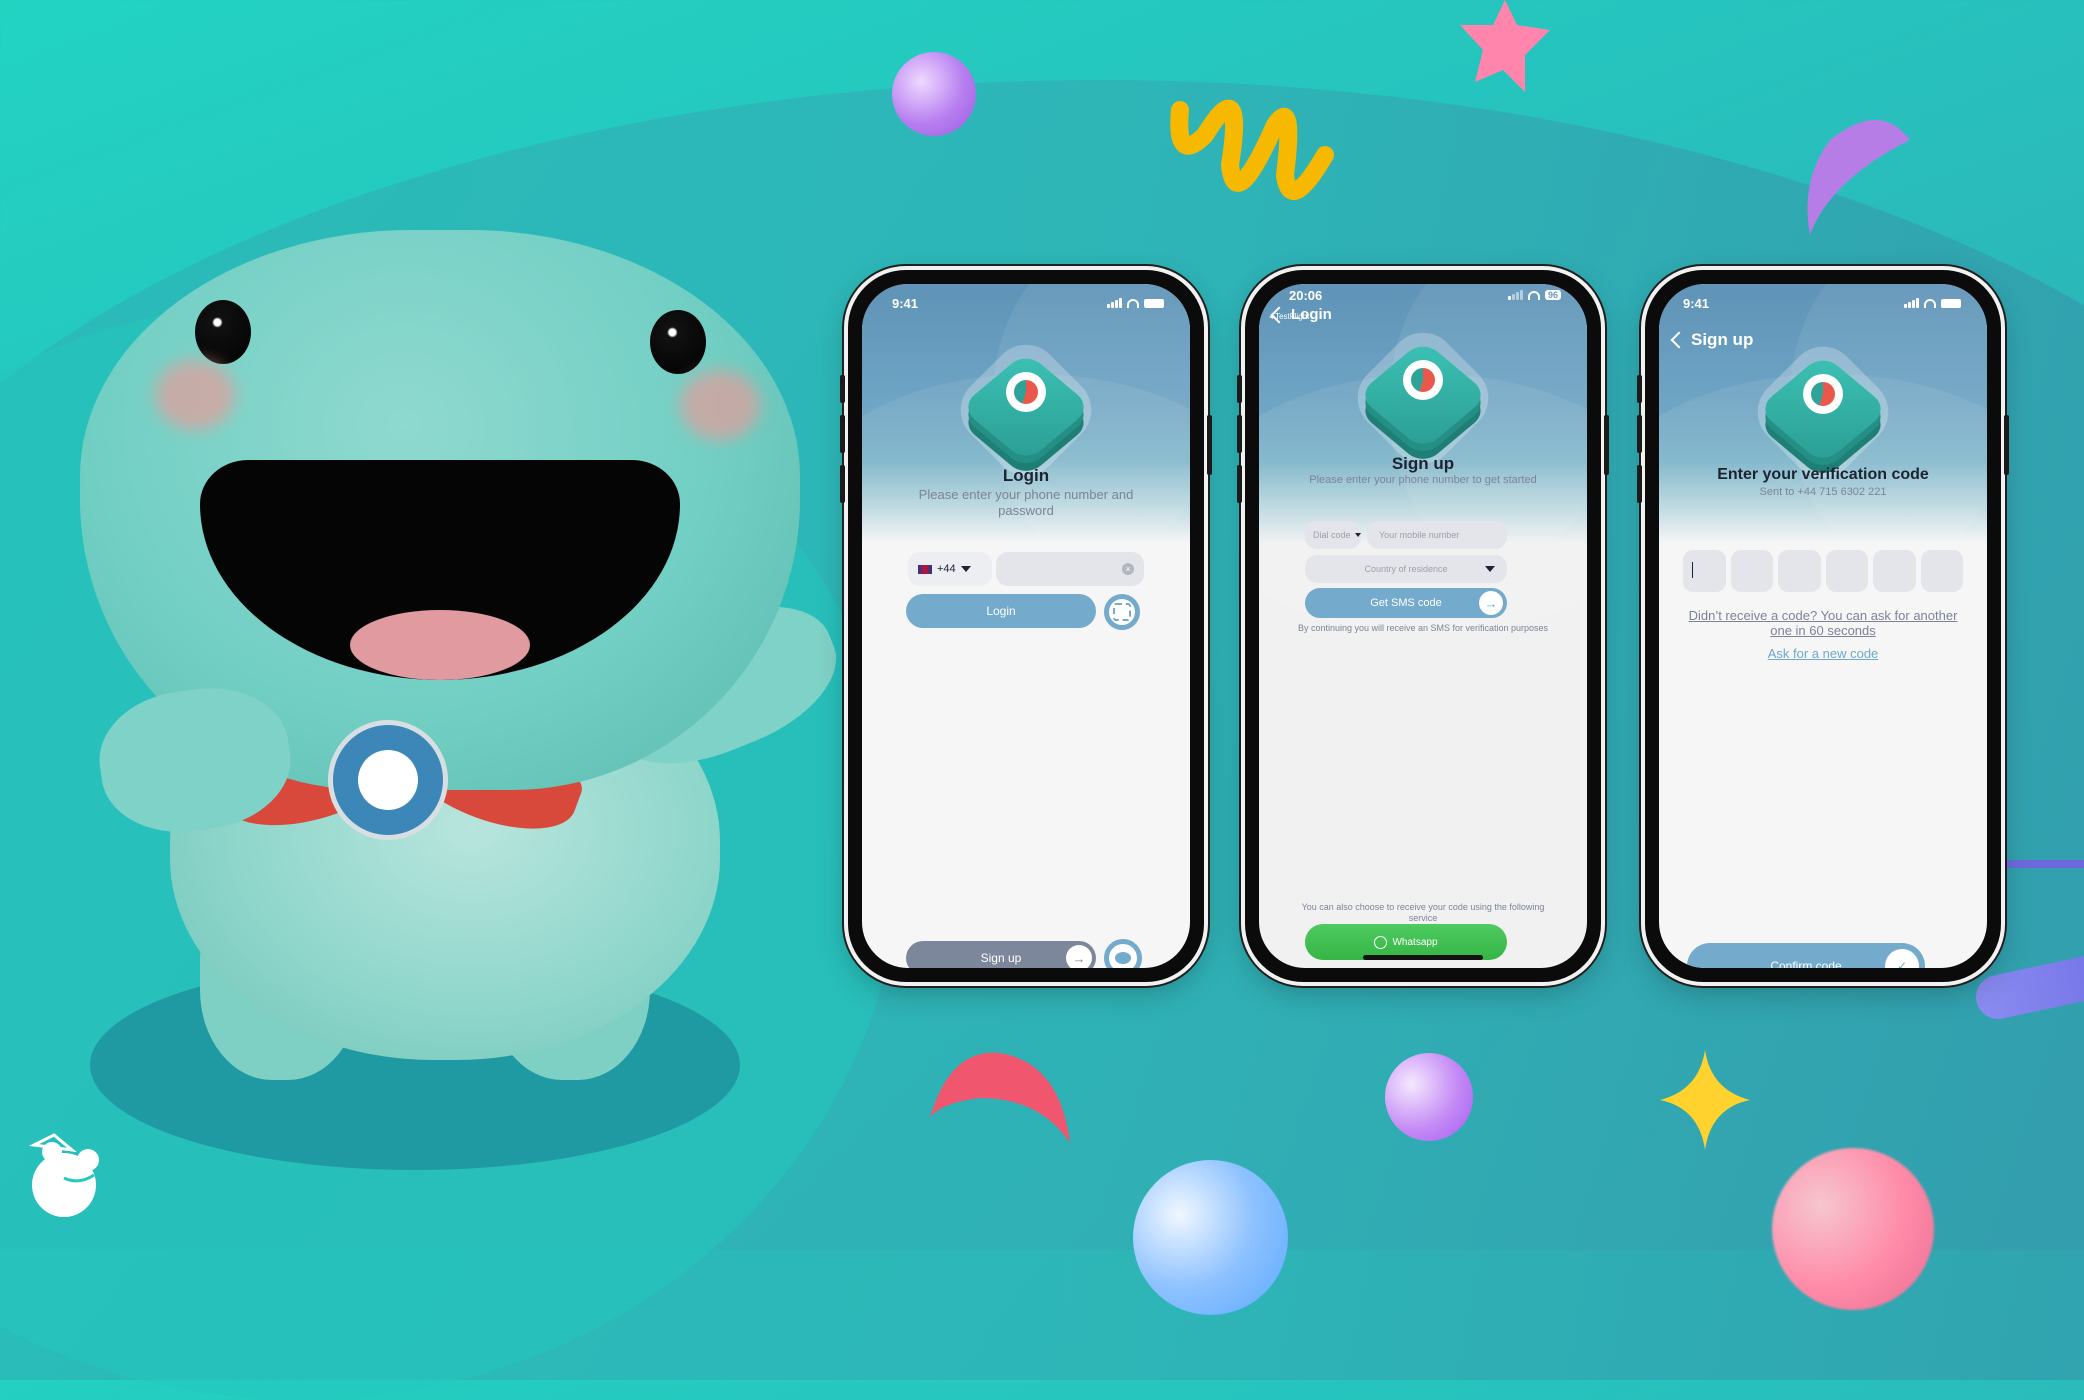 The height and width of the screenshot is (1400, 2084). What do you see at coordinates (1415, 942) in the screenshot?
I see `whatsapp-label: Whatsapp` at bounding box center [1415, 942].